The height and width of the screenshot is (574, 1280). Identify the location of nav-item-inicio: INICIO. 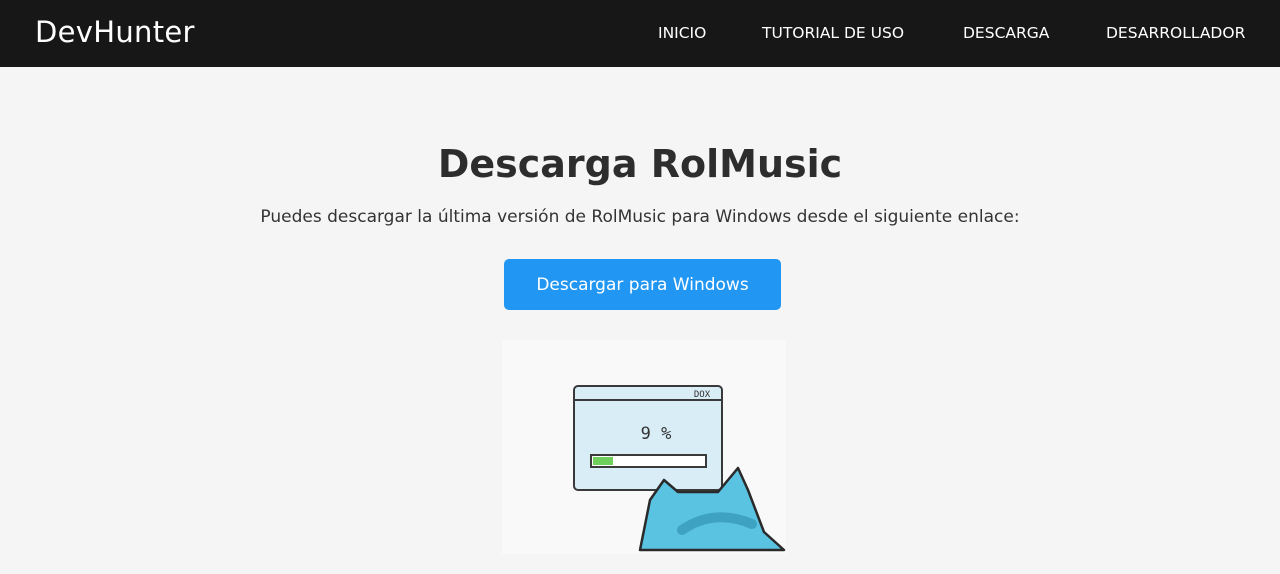
(682, 33).